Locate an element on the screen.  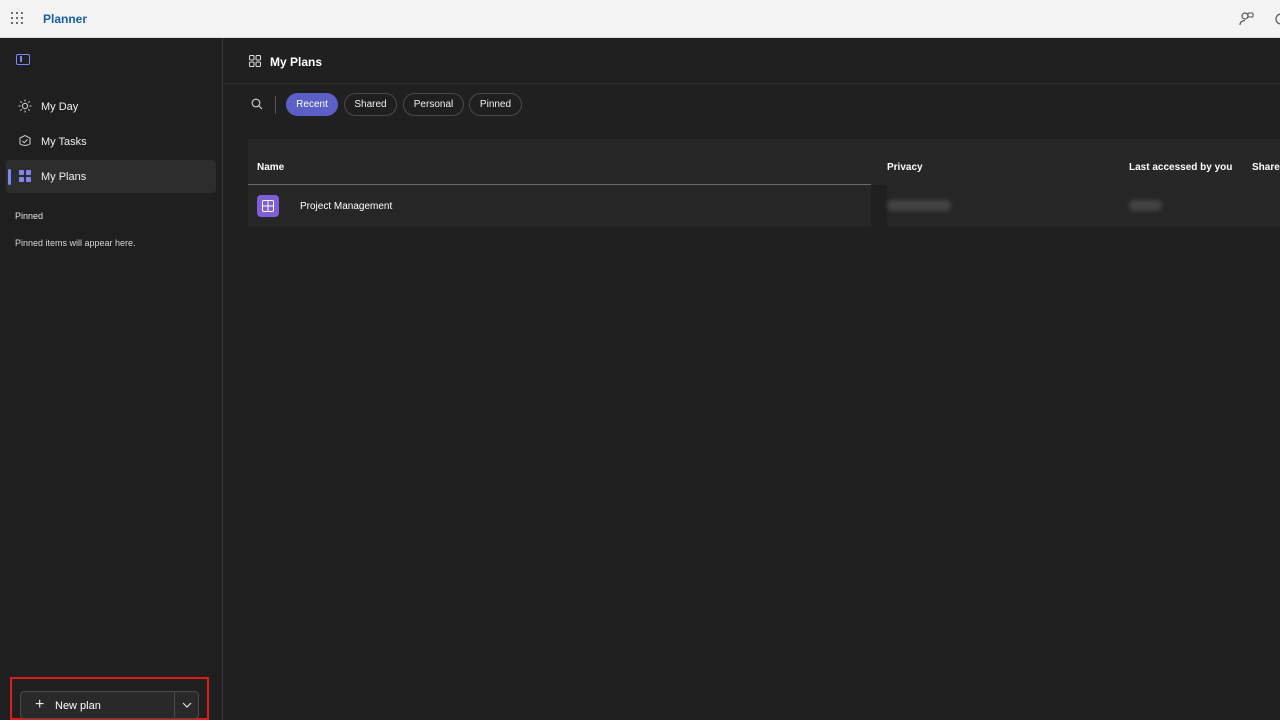
chevron-down-icon is located at coordinates (187, 705).